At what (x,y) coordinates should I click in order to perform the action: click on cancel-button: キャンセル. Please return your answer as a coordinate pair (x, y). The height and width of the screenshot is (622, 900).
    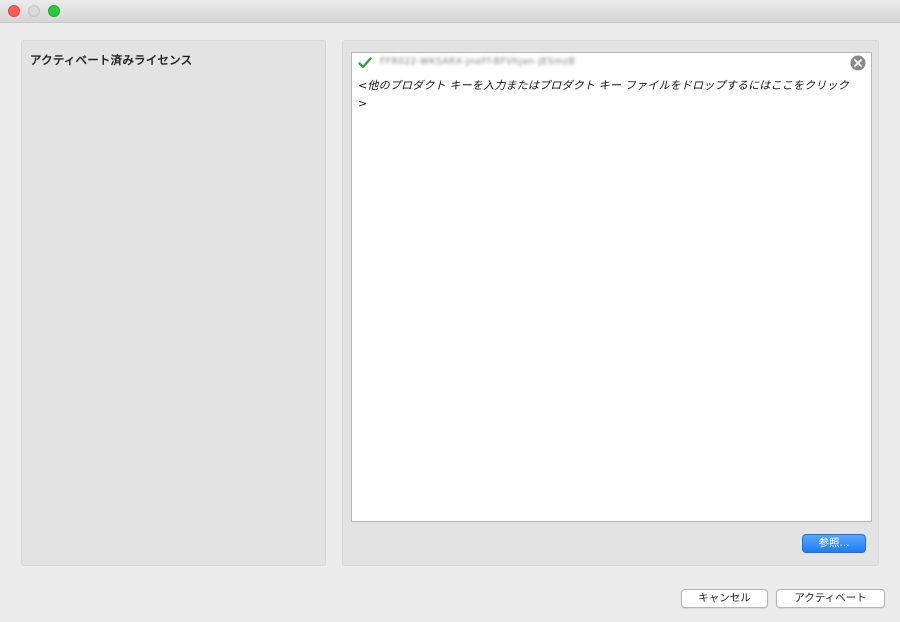
    Looking at the image, I should click on (724, 598).